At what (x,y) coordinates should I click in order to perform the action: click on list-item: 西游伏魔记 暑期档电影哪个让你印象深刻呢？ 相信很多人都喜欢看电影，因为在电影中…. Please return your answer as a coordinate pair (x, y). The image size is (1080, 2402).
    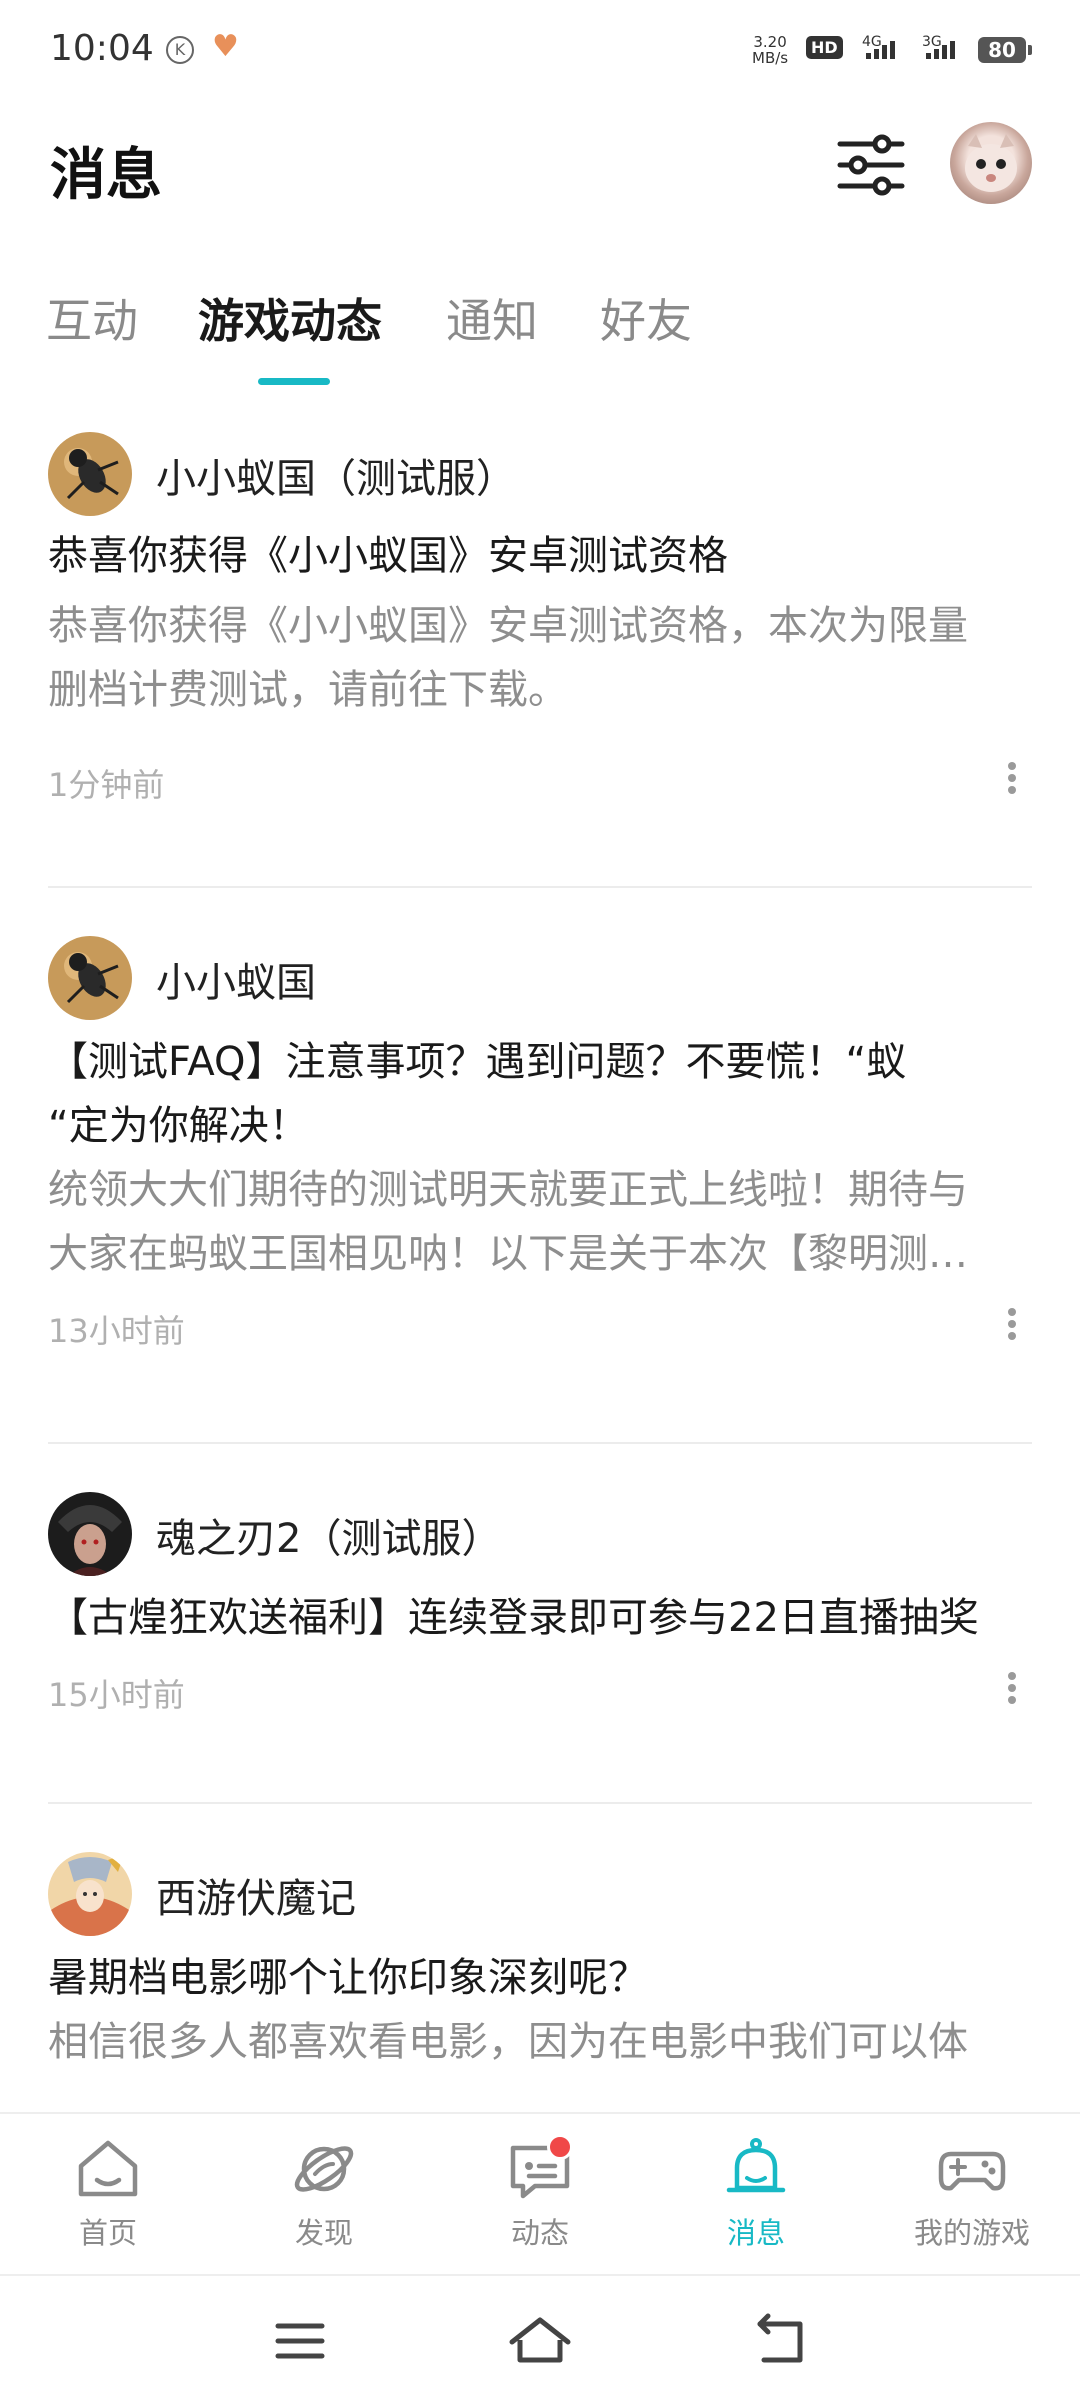
    Looking at the image, I should click on (540, 1976).